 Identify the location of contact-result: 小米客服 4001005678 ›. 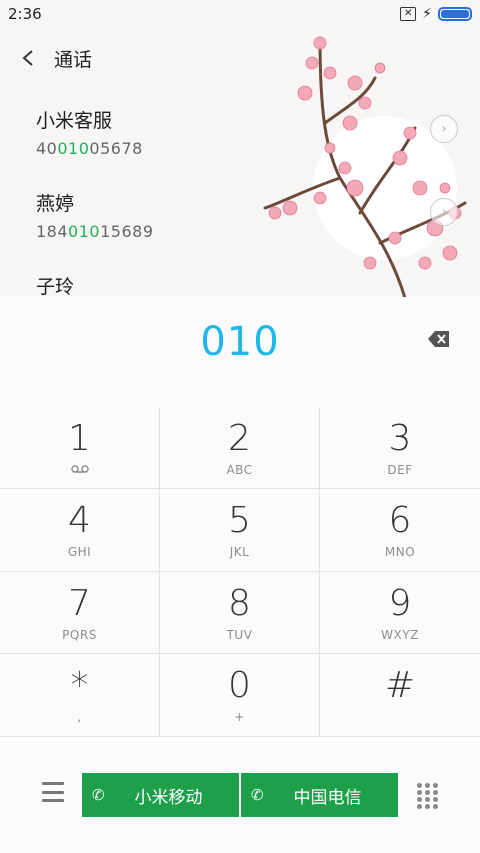
(240, 129).